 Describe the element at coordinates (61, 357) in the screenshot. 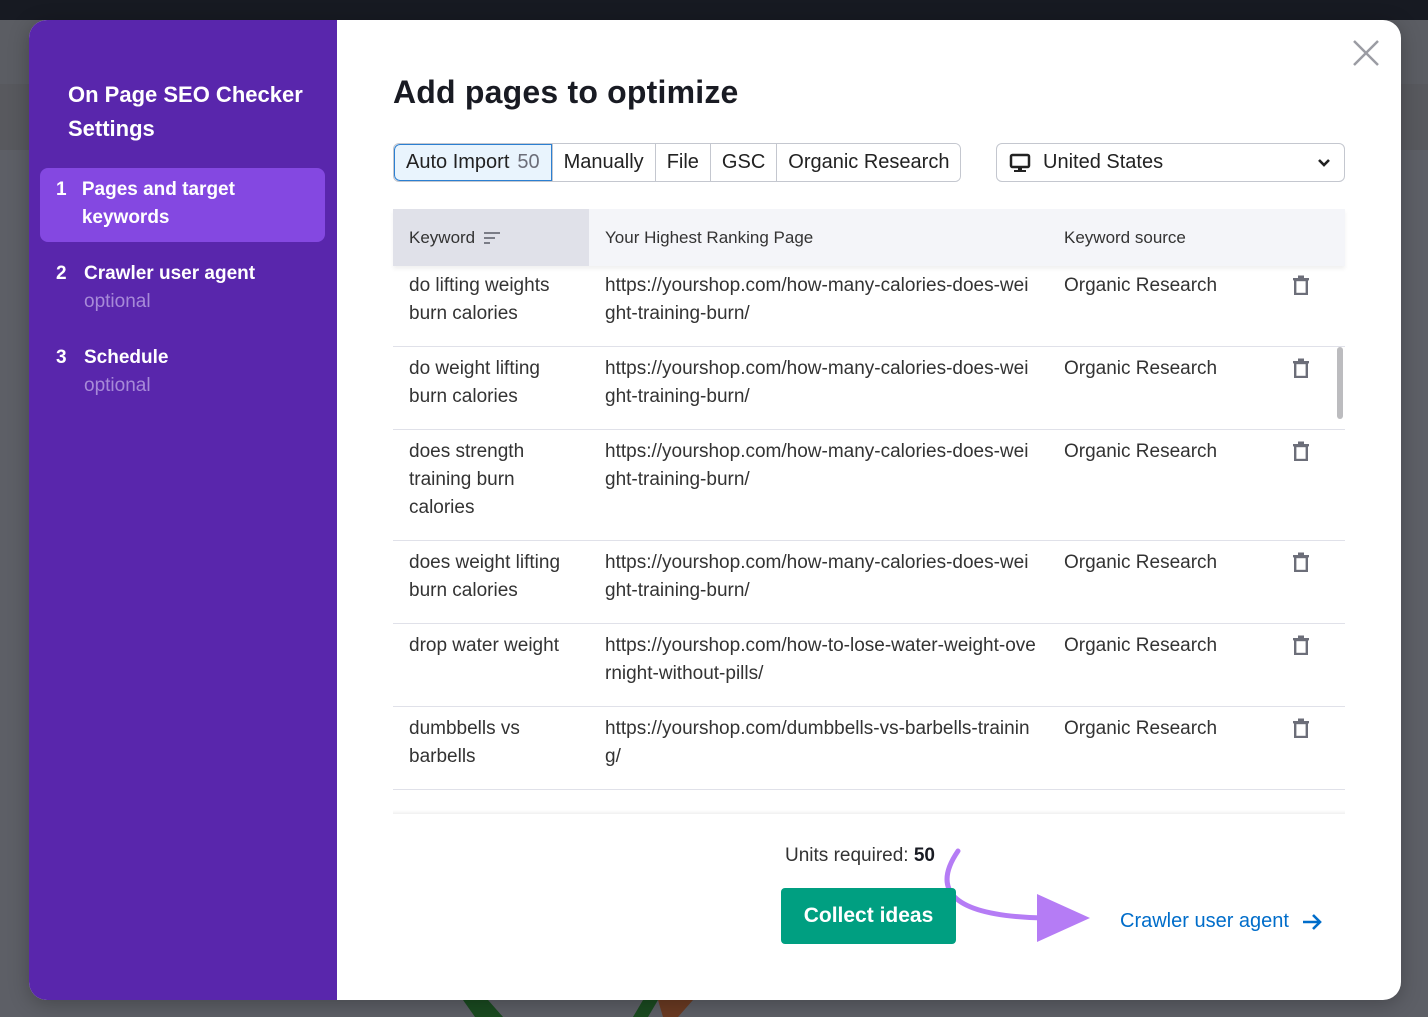

I see `step-number: 3` at that location.